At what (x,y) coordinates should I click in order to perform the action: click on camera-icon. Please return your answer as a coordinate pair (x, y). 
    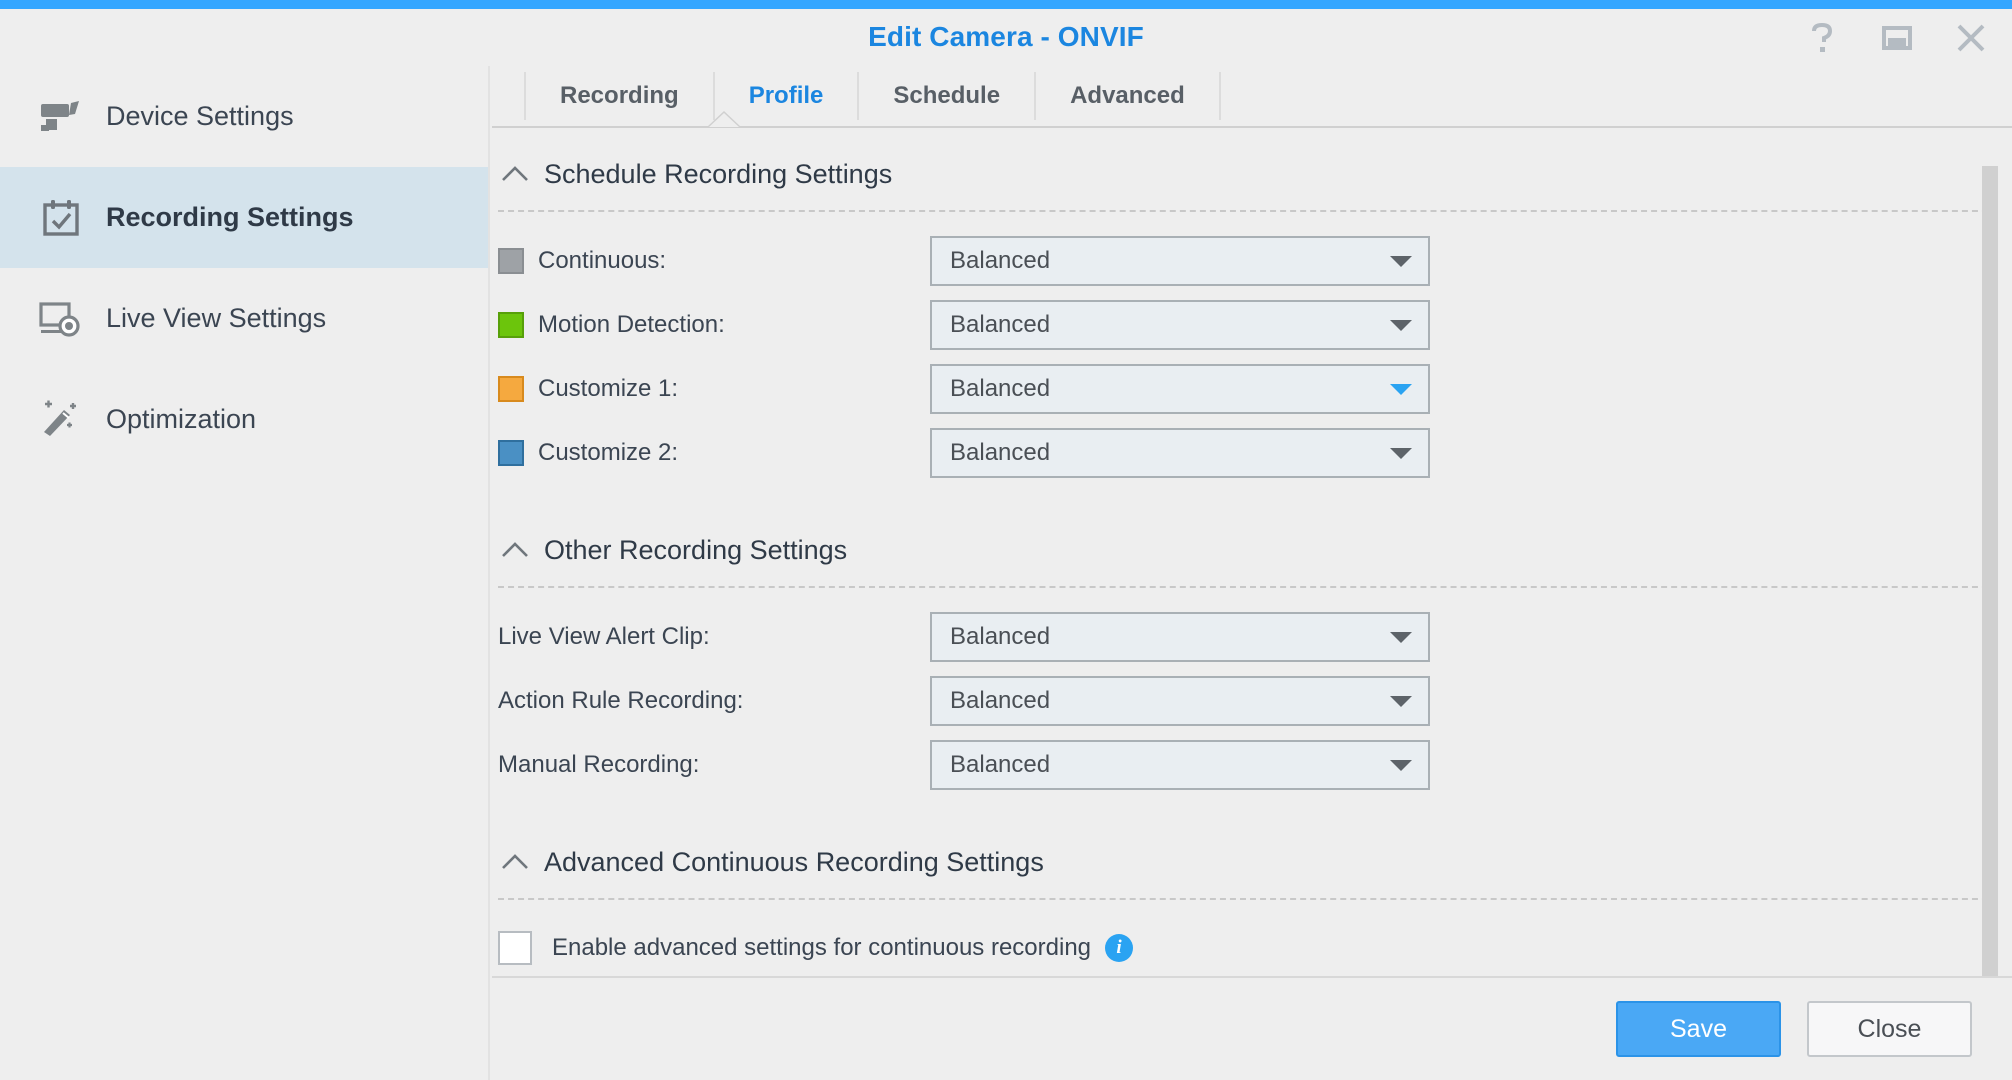
    Looking at the image, I should click on (61, 117).